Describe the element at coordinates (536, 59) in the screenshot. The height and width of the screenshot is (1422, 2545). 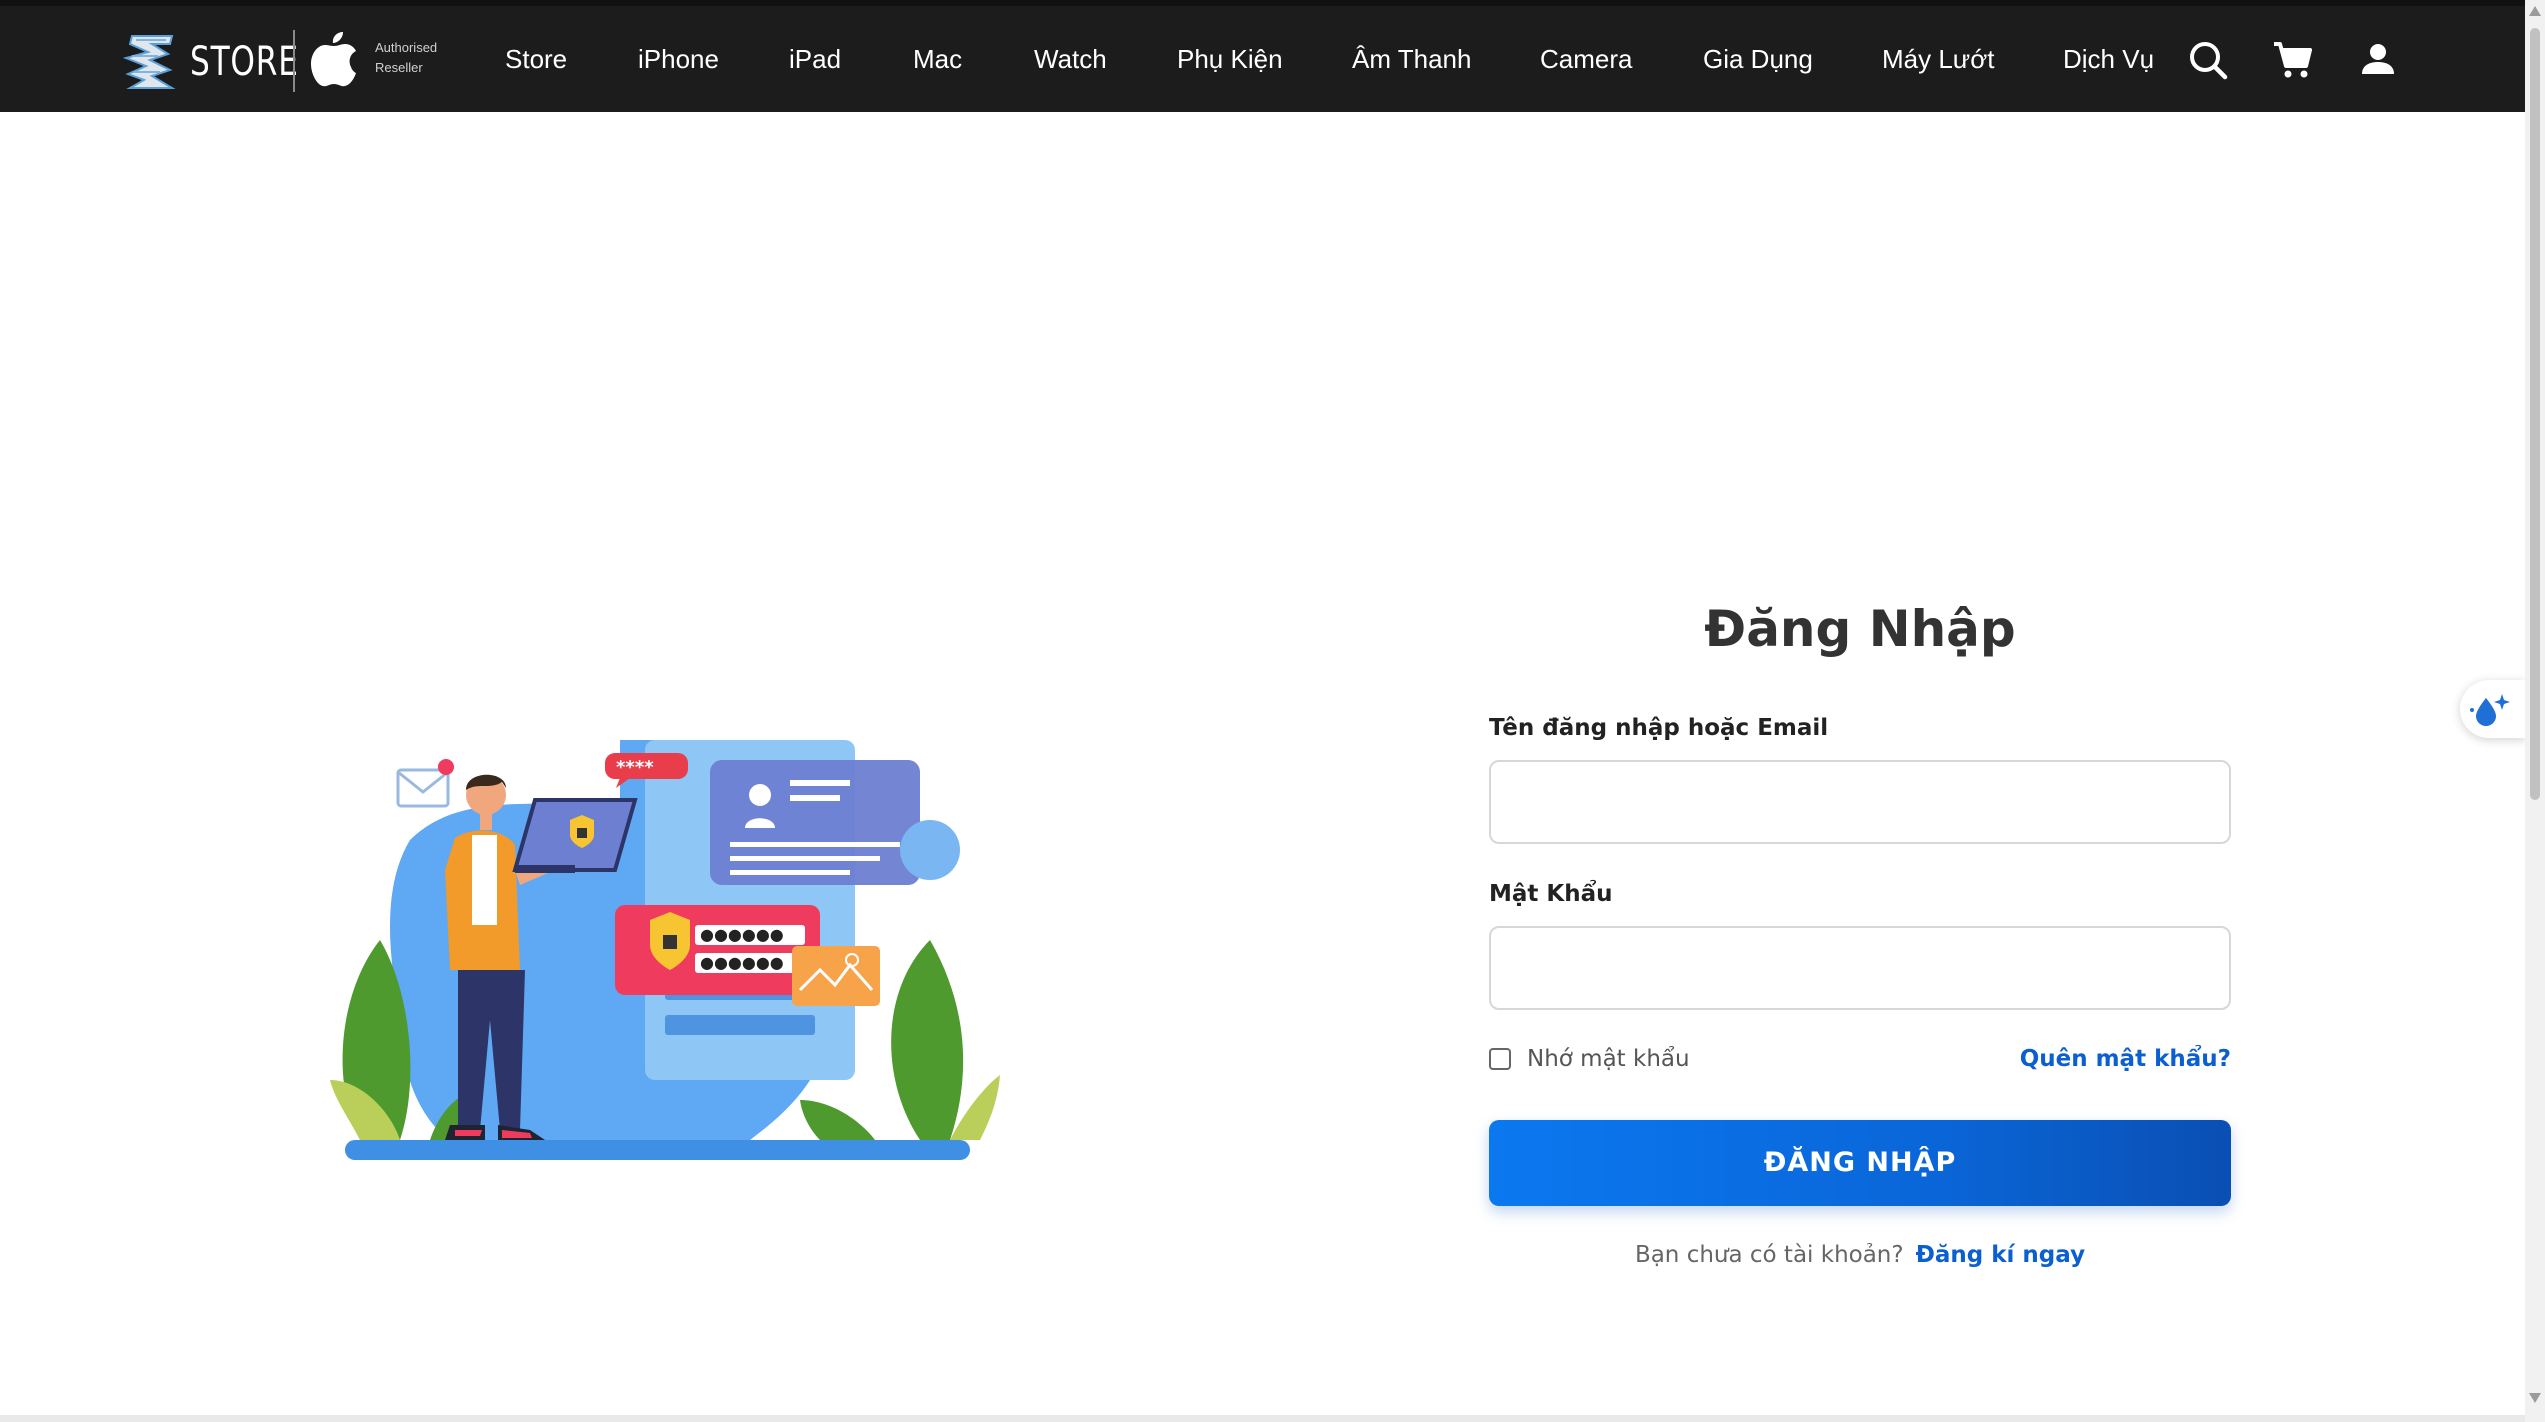
I see `nav-item-store: Store` at that location.